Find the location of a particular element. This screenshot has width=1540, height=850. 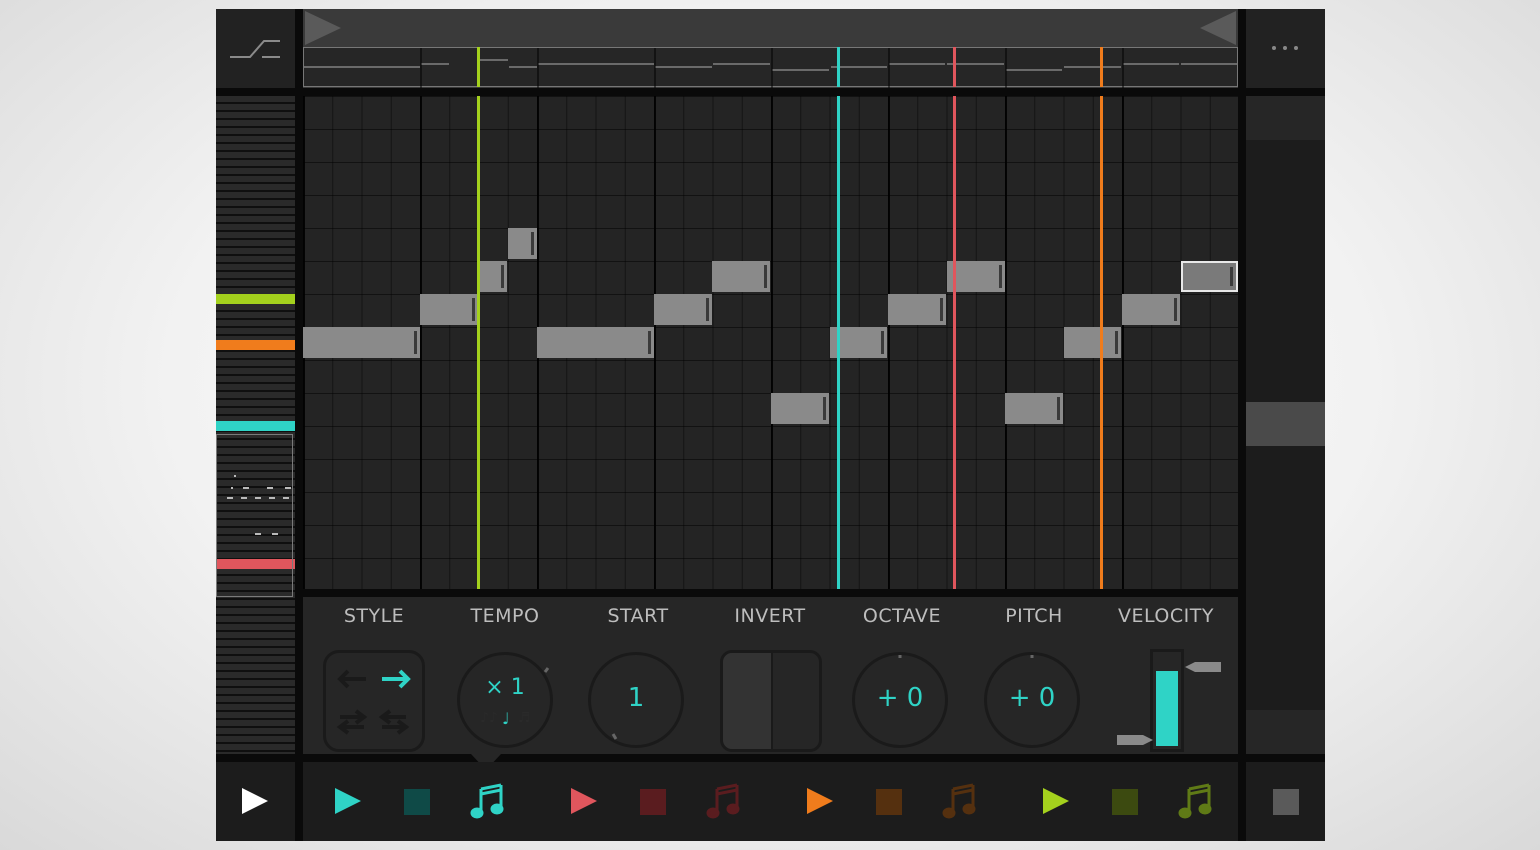

track1-play-button is located at coordinates (347, 801).